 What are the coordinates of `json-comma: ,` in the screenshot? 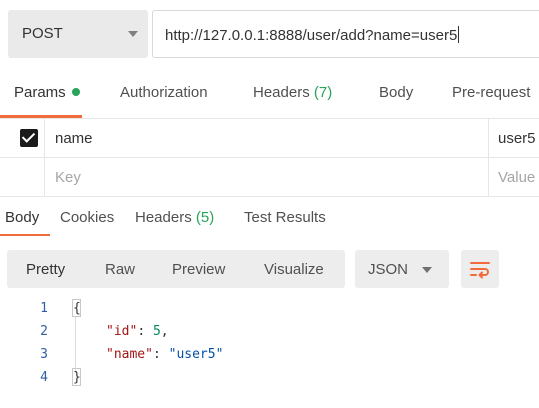 It's located at (164, 331).